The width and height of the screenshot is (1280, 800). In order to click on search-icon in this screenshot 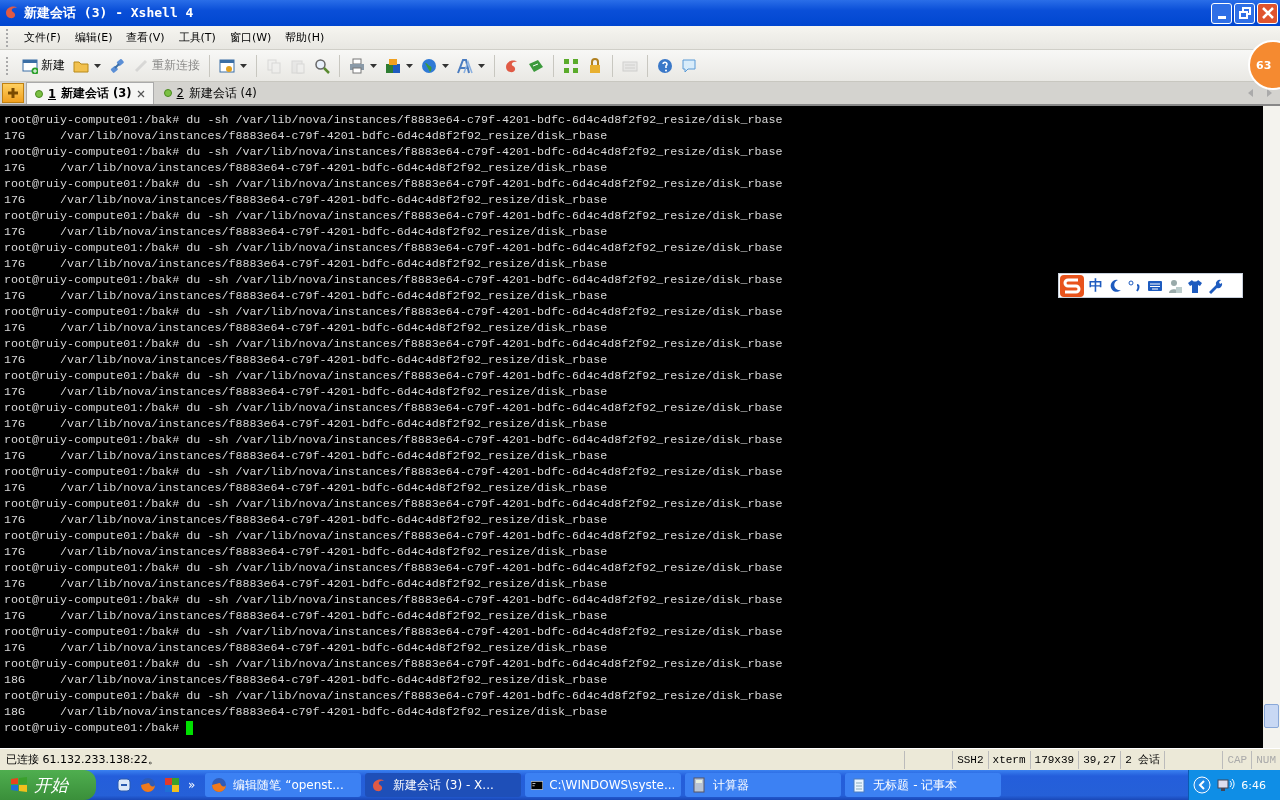, I will do `click(322, 65)`.